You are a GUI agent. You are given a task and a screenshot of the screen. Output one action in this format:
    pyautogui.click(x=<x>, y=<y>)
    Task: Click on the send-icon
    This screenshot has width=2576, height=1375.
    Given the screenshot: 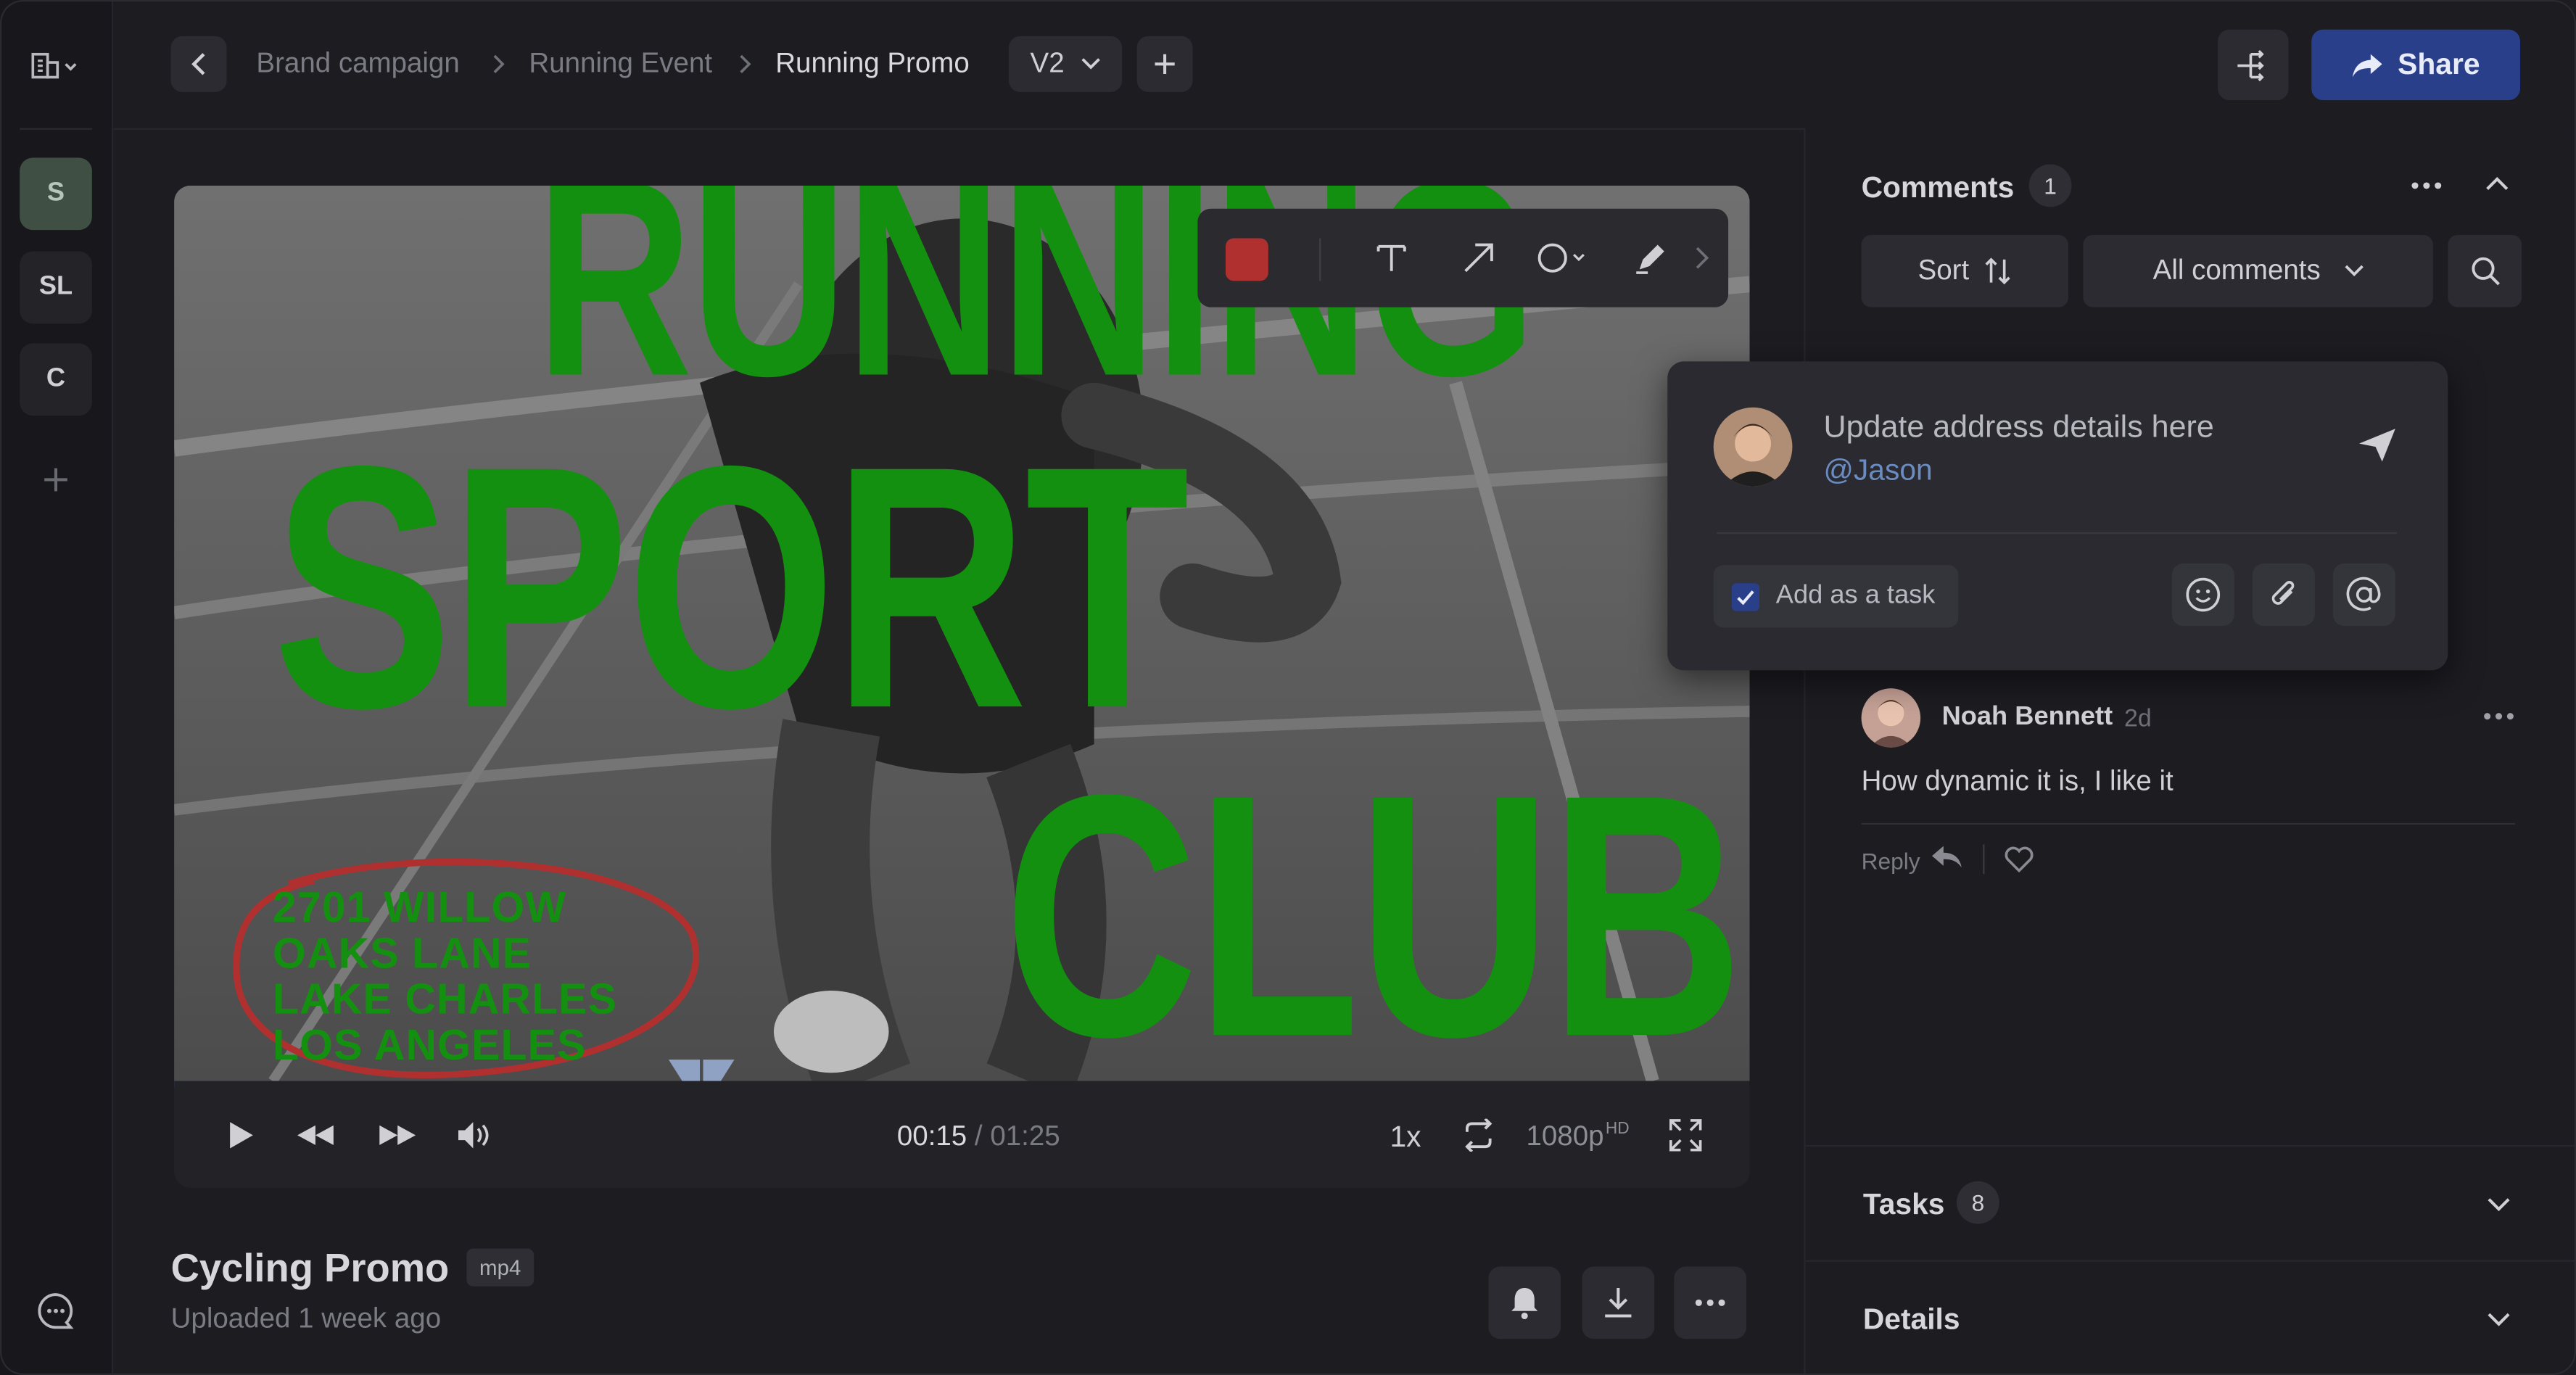 What is the action you would take?
    pyautogui.click(x=2377, y=445)
    